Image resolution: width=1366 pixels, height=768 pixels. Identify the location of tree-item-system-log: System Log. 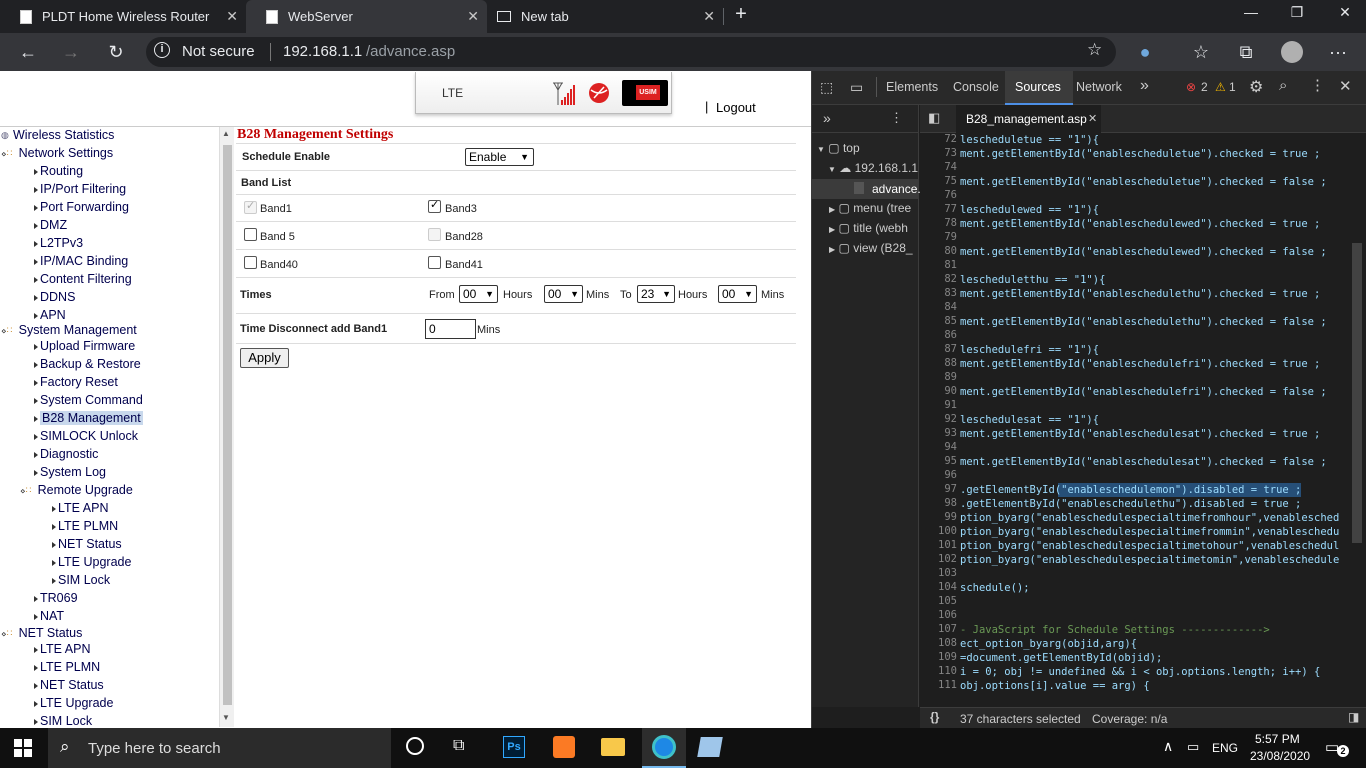
(70, 472).